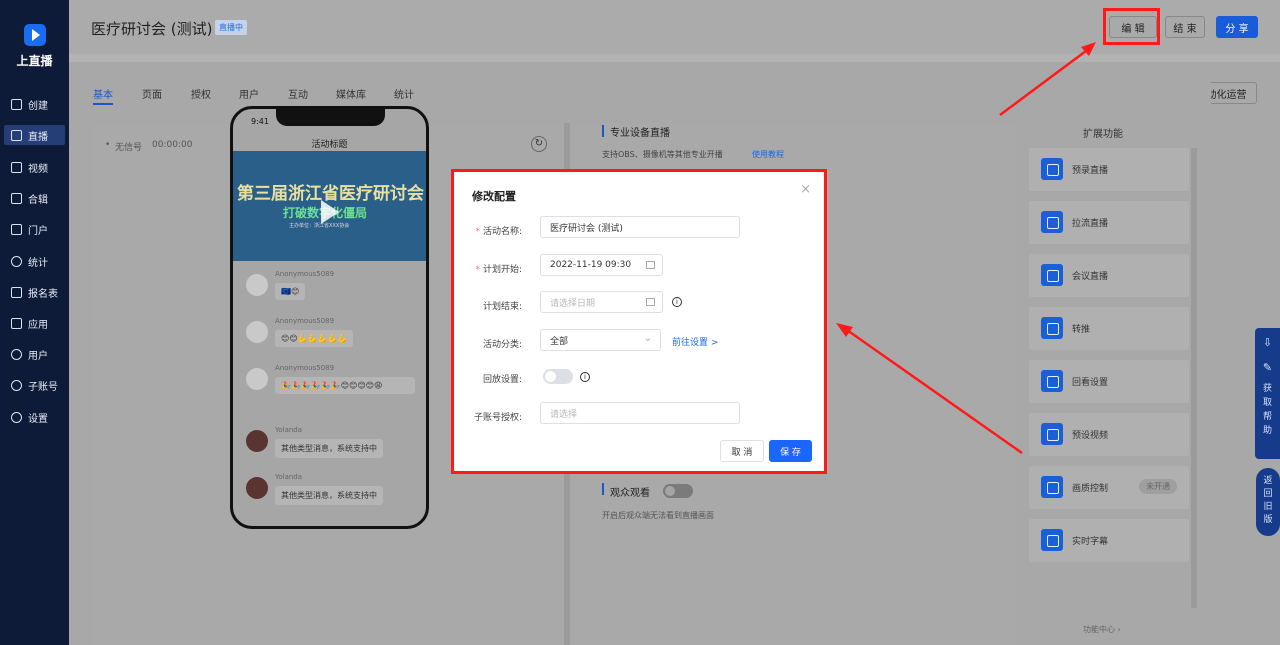 The width and height of the screenshot is (1280, 645). What do you see at coordinates (498, 270) in the screenshot?
I see `start-label: * 计划开始:` at bounding box center [498, 270].